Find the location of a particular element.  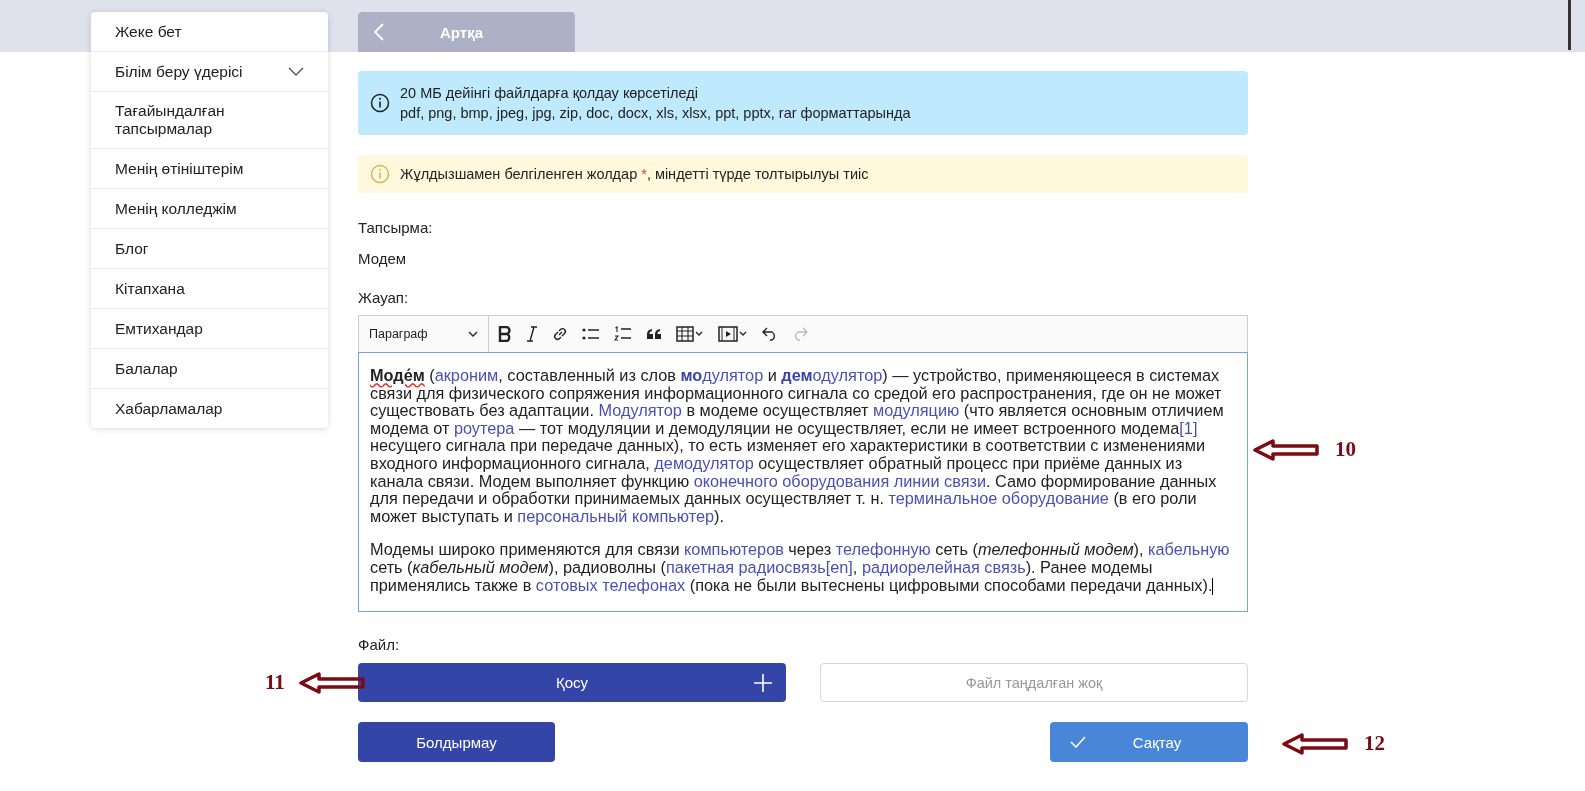

link: дем is located at coordinates (797, 375).